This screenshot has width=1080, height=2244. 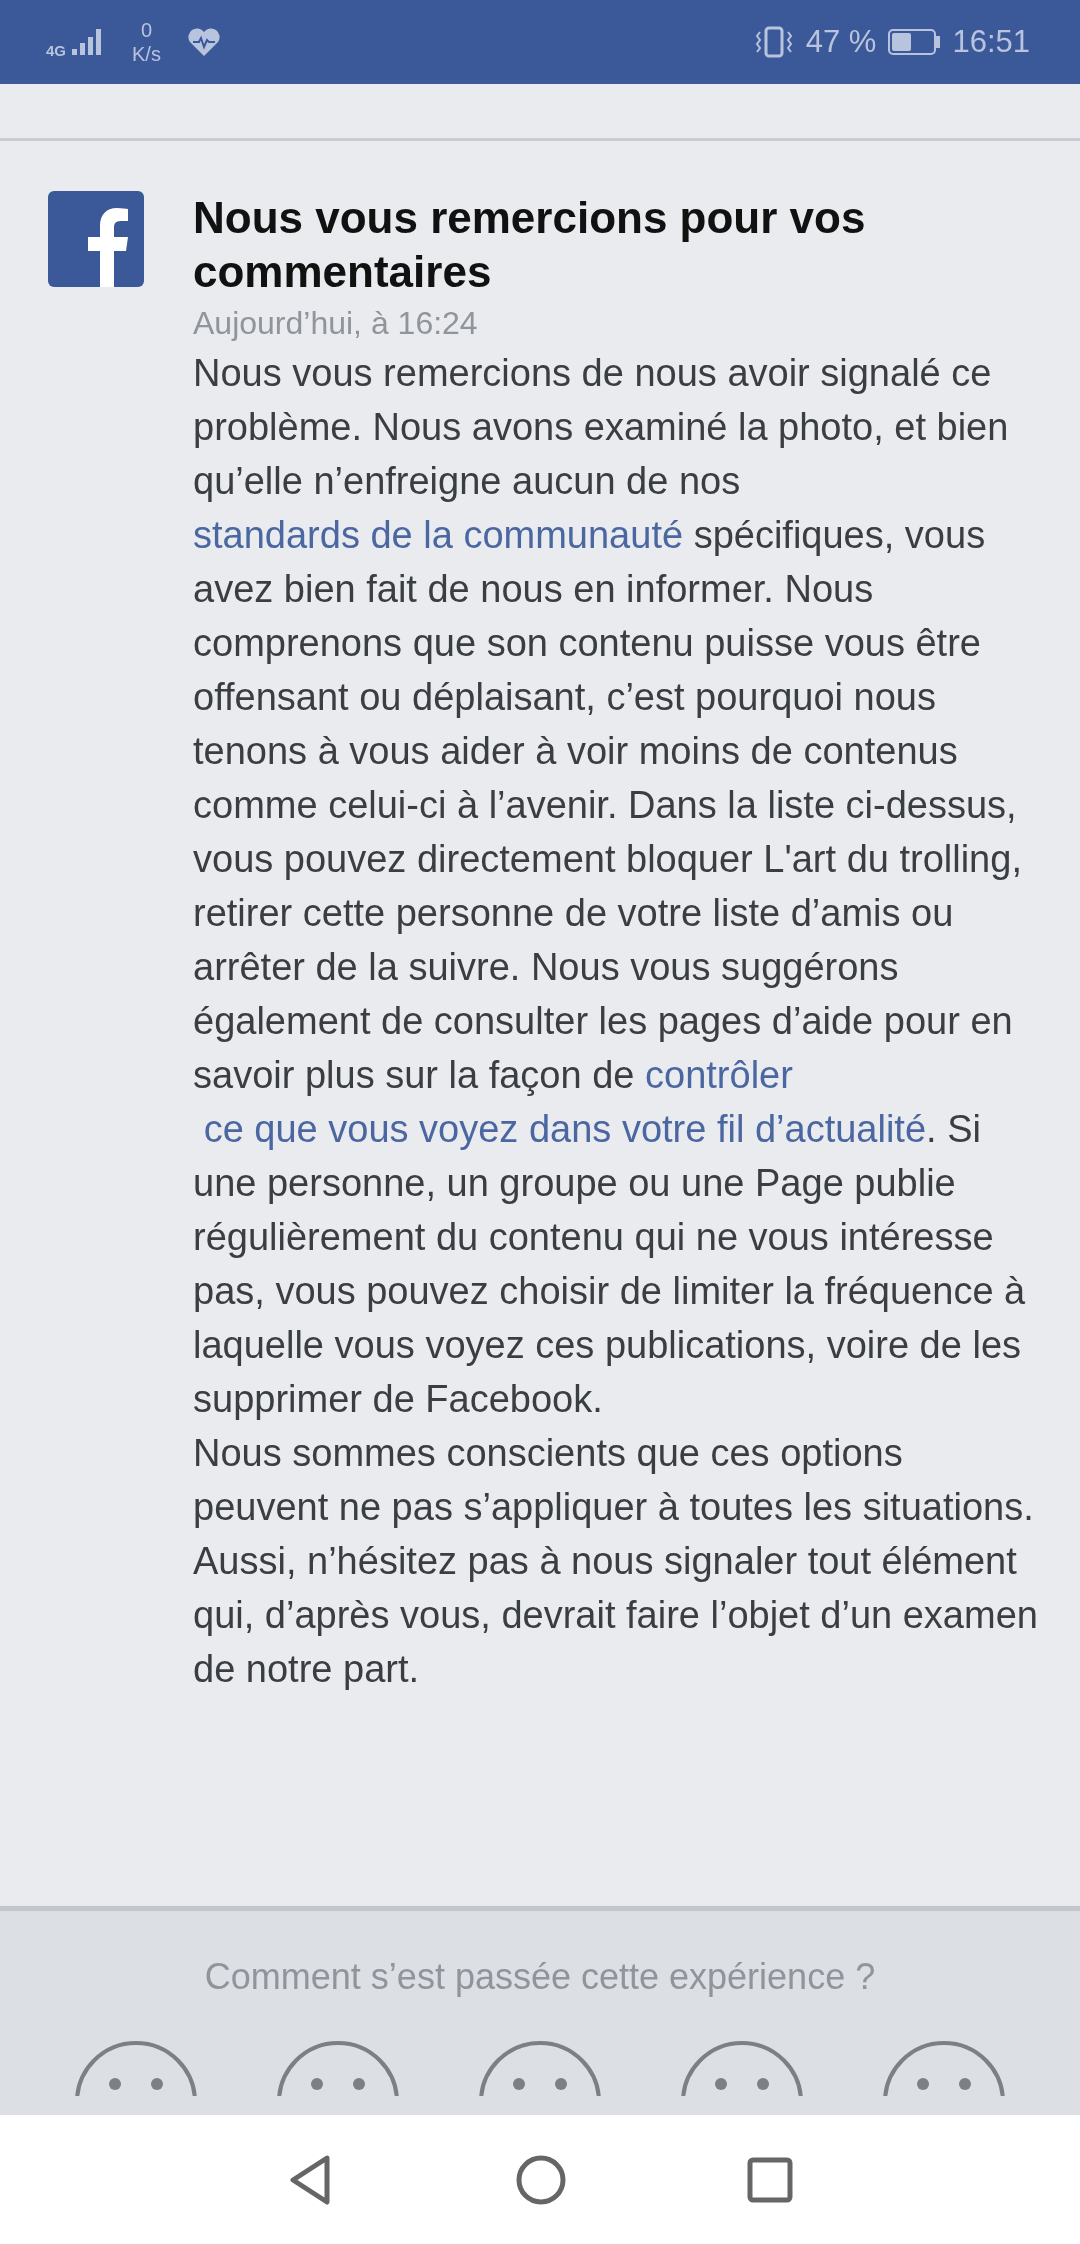 What do you see at coordinates (914, 42) in the screenshot?
I see `battery-icon` at bounding box center [914, 42].